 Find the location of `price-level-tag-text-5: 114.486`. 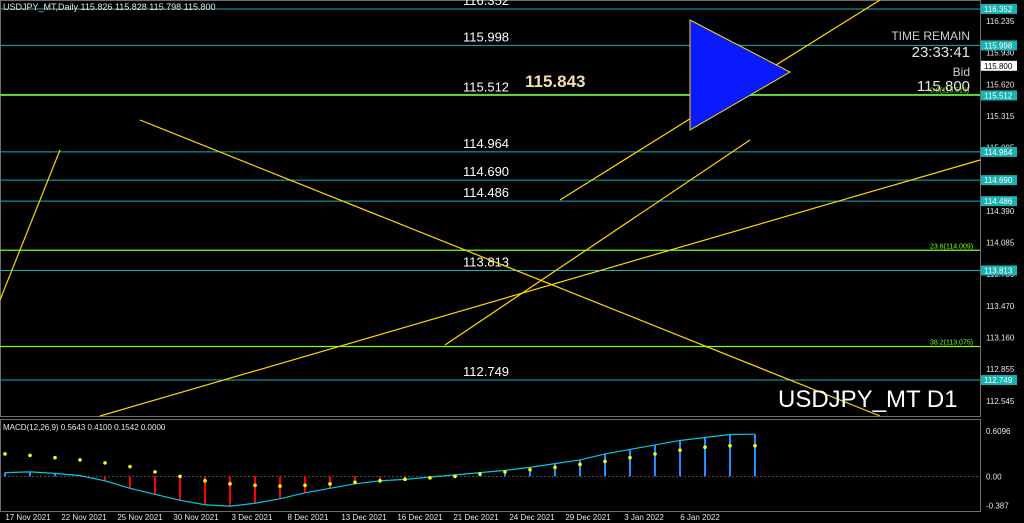

price-level-tag-text-5: 114.486 is located at coordinates (998, 201).